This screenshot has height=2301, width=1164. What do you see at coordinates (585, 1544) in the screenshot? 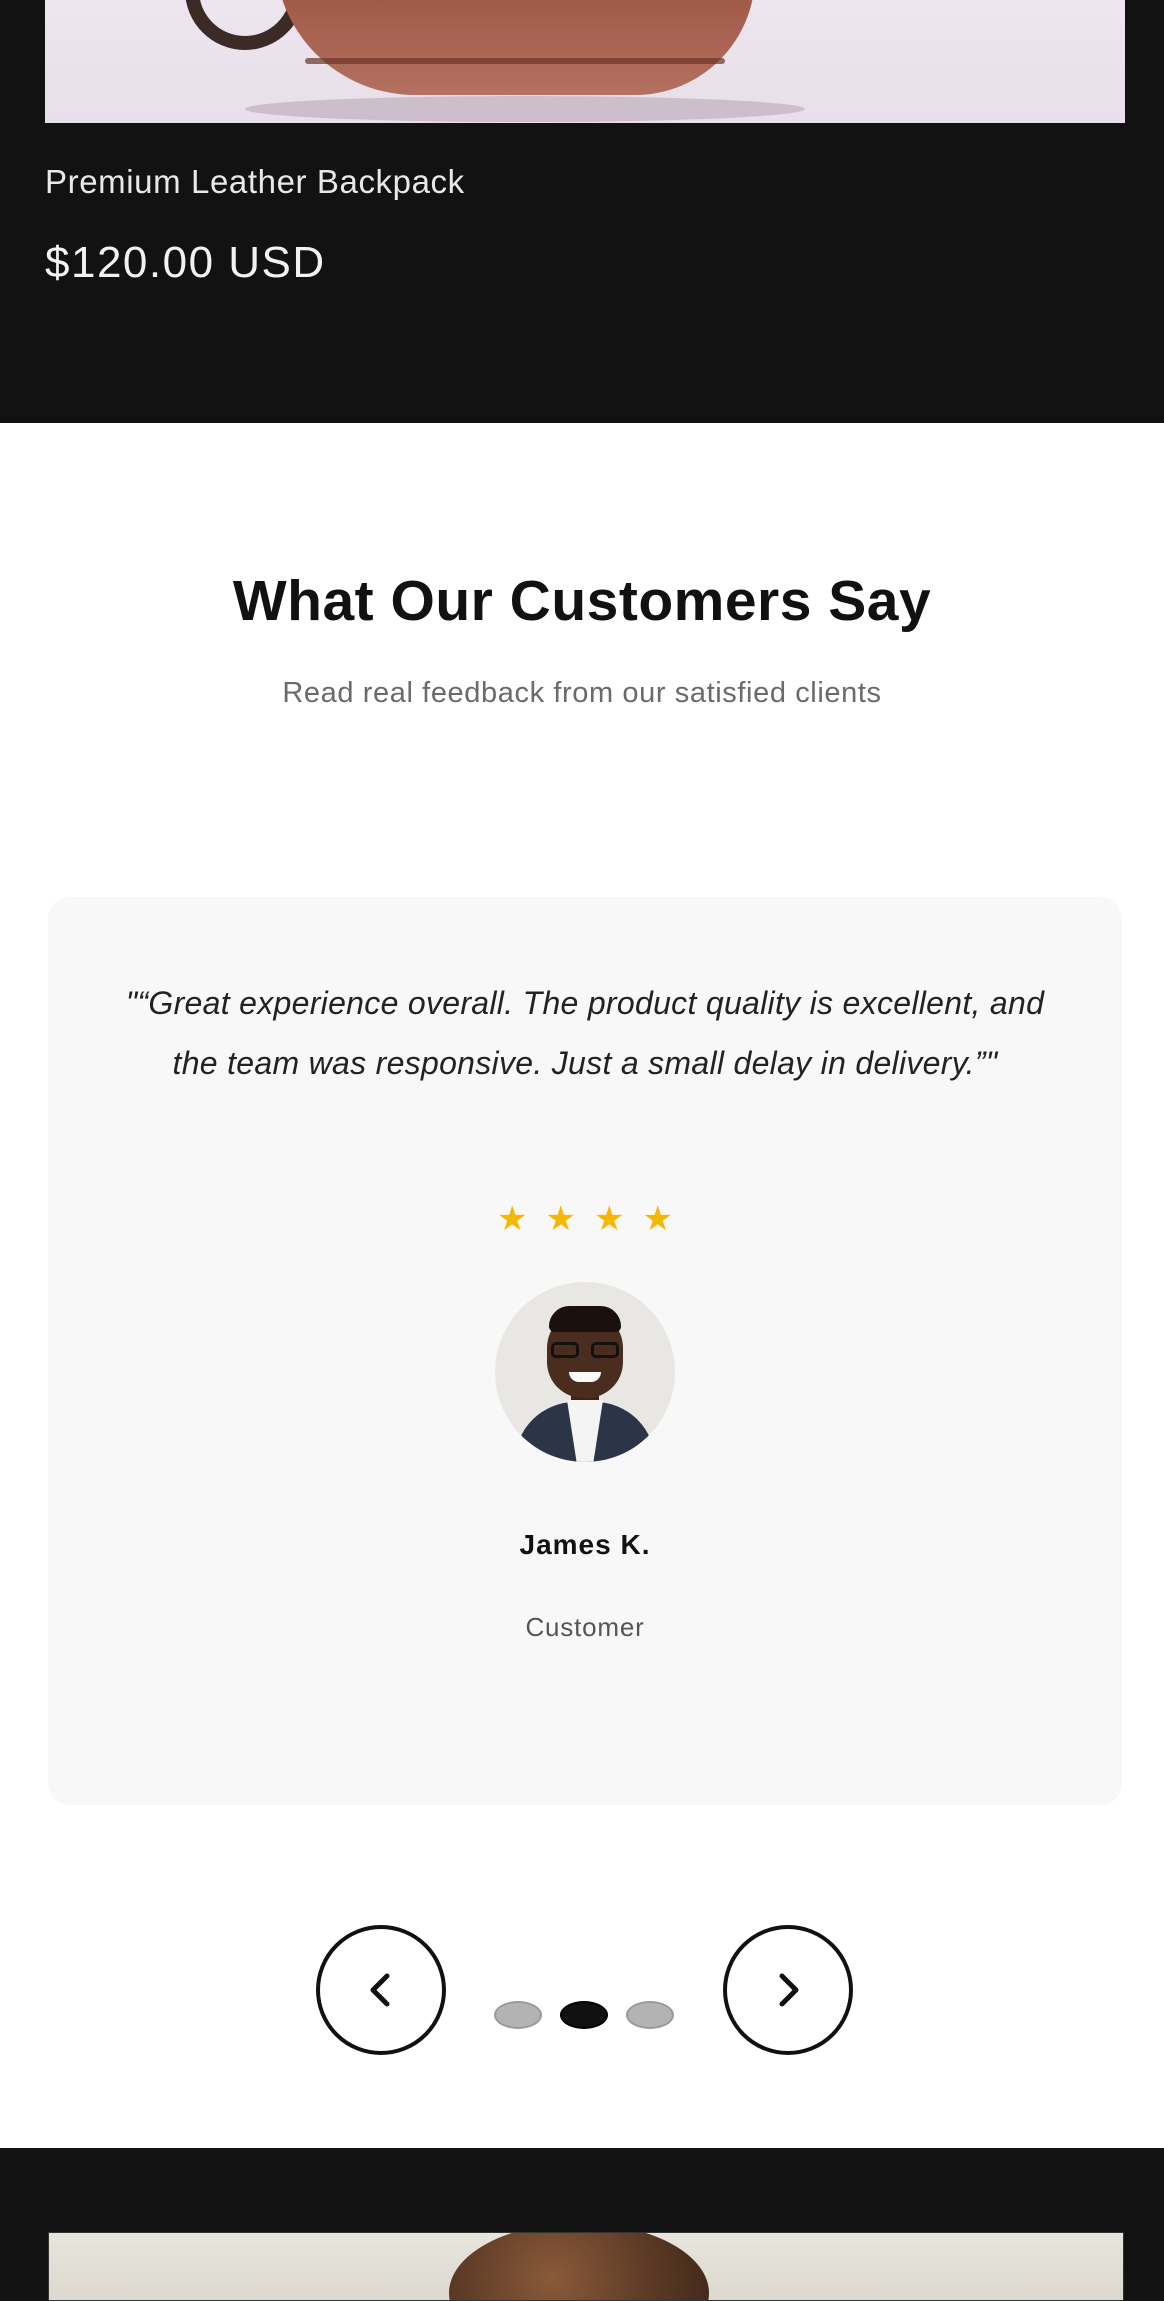
I see `customer-name: James K.` at bounding box center [585, 1544].